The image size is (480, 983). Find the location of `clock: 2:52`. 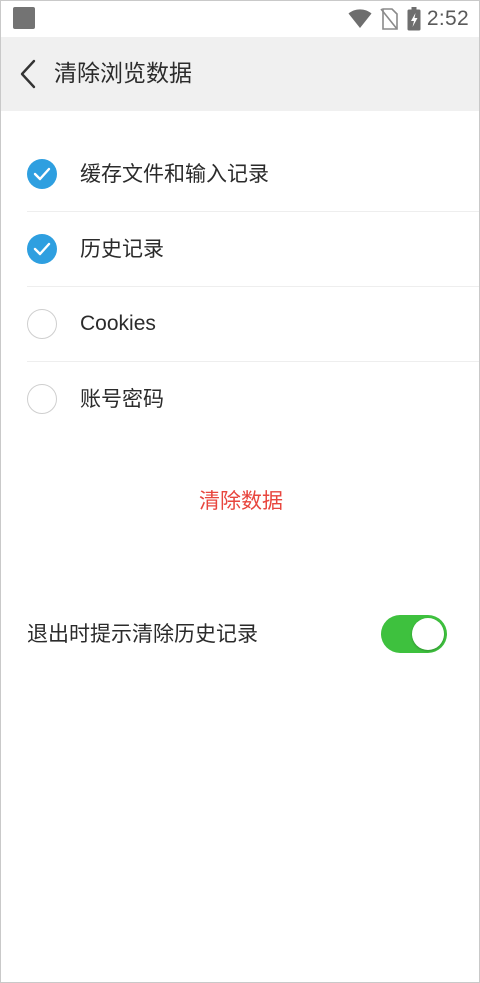

clock: 2:52 is located at coordinates (447, 18).